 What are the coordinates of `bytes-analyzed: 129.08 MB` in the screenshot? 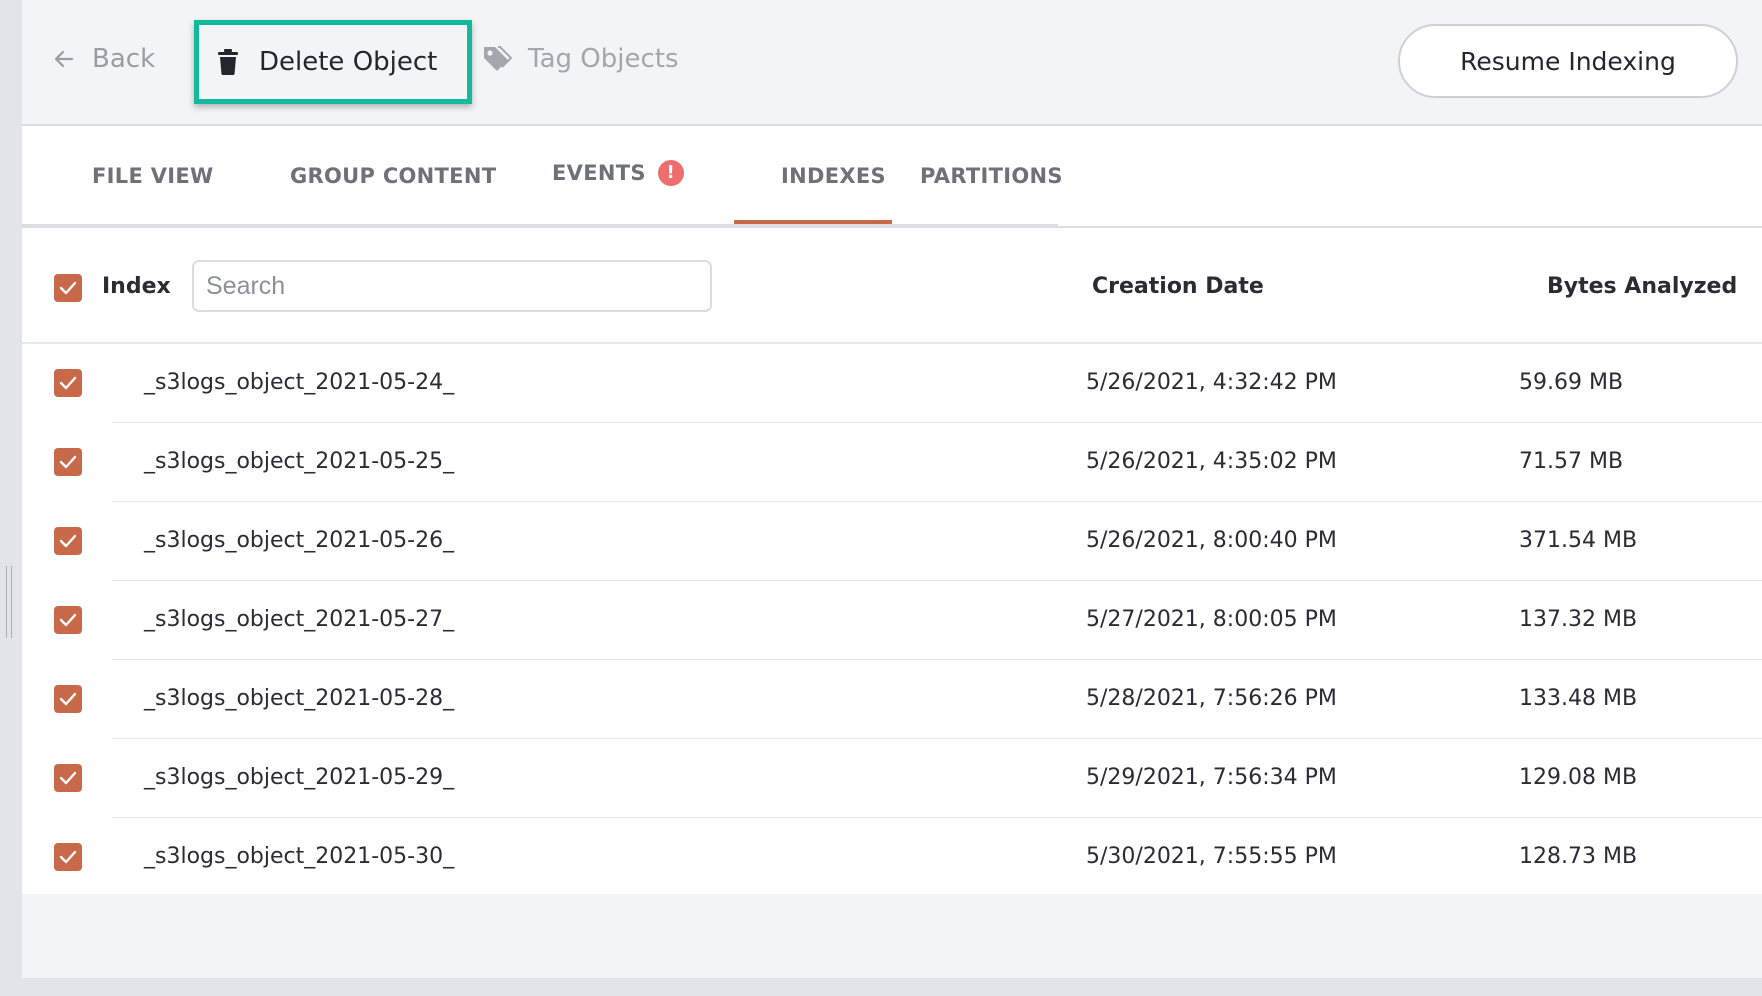 It's located at (1578, 777).